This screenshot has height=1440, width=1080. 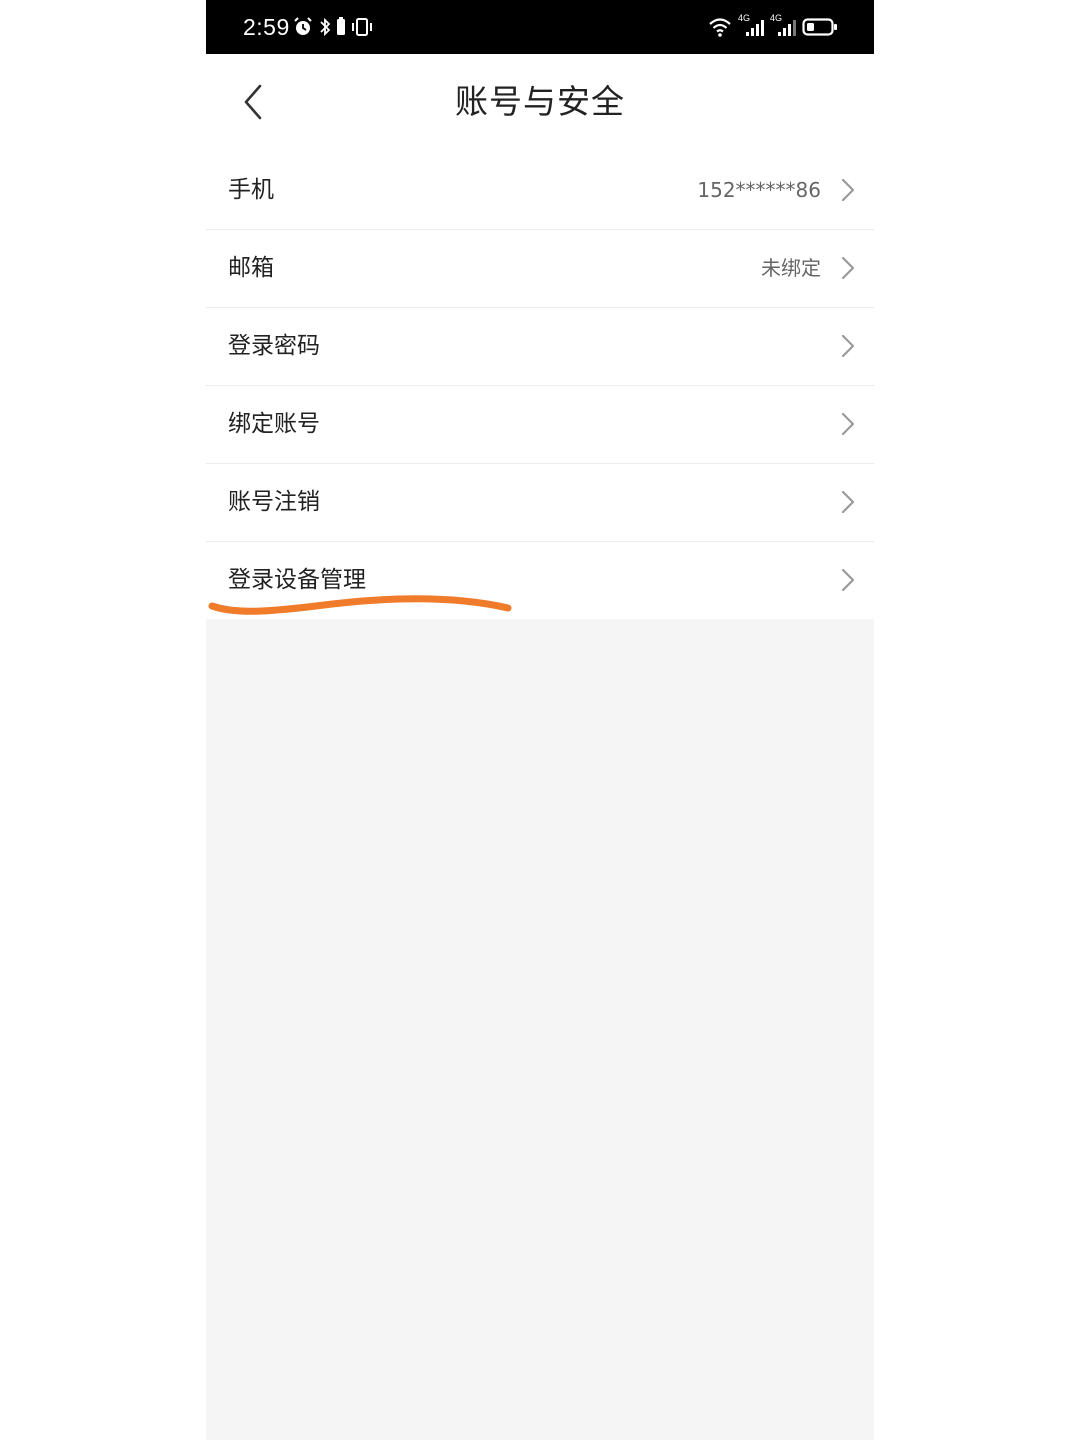 I want to click on settings-row-delete-account: 账号注销, so click(x=540, y=503).